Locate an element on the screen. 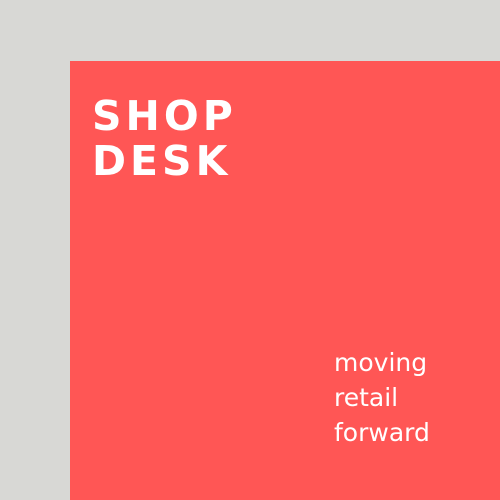 This screenshot has width=500, height=500. brand-title-line-1: SHOP is located at coordinates (164, 116).